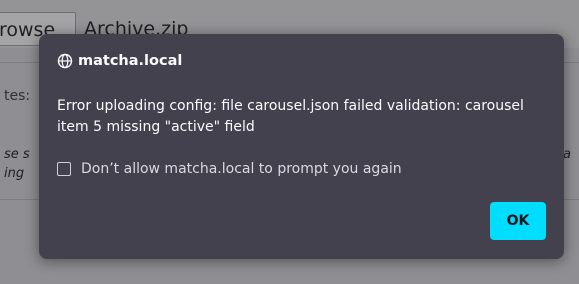 The height and width of the screenshot is (284, 579). Describe the element at coordinates (14, 173) in the screenshot. I see `hint-text-line: ing` at that location.